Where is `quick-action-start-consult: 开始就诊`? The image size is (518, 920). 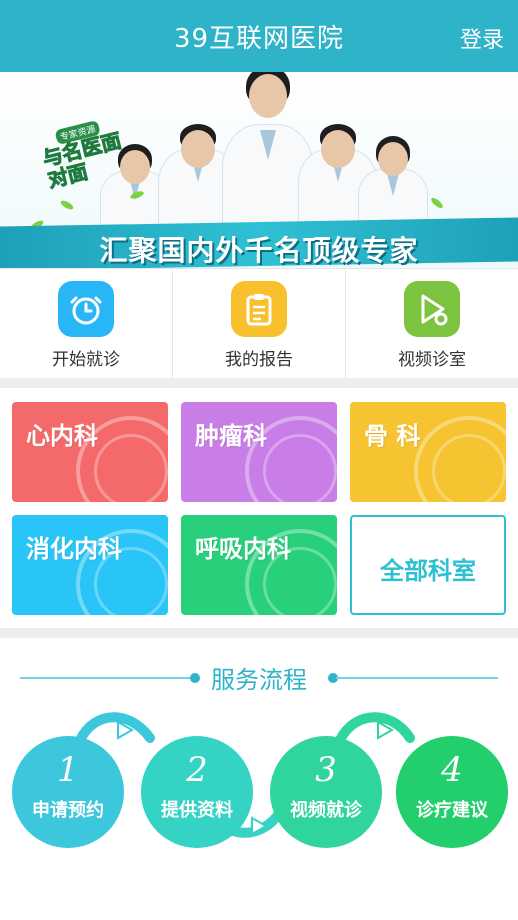
quick-action-start-consult: 开始就诊 is located at coordinates (86, 323).